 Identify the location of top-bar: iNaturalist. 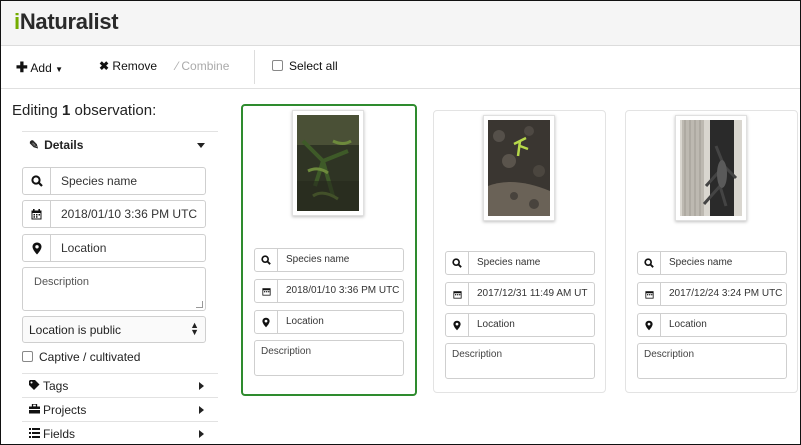
(400, 23).